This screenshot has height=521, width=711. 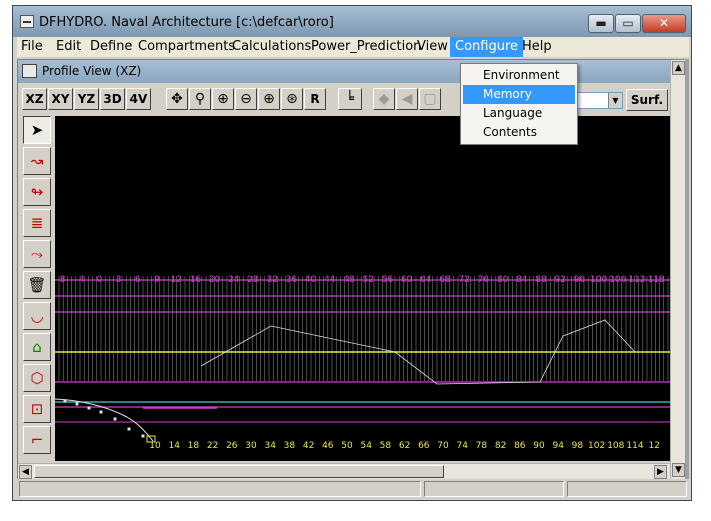 What do you see at coordinates (290, 446) in the screenshot?
I see `bottom-tick-label: 38` at bounding box center [290, 446].